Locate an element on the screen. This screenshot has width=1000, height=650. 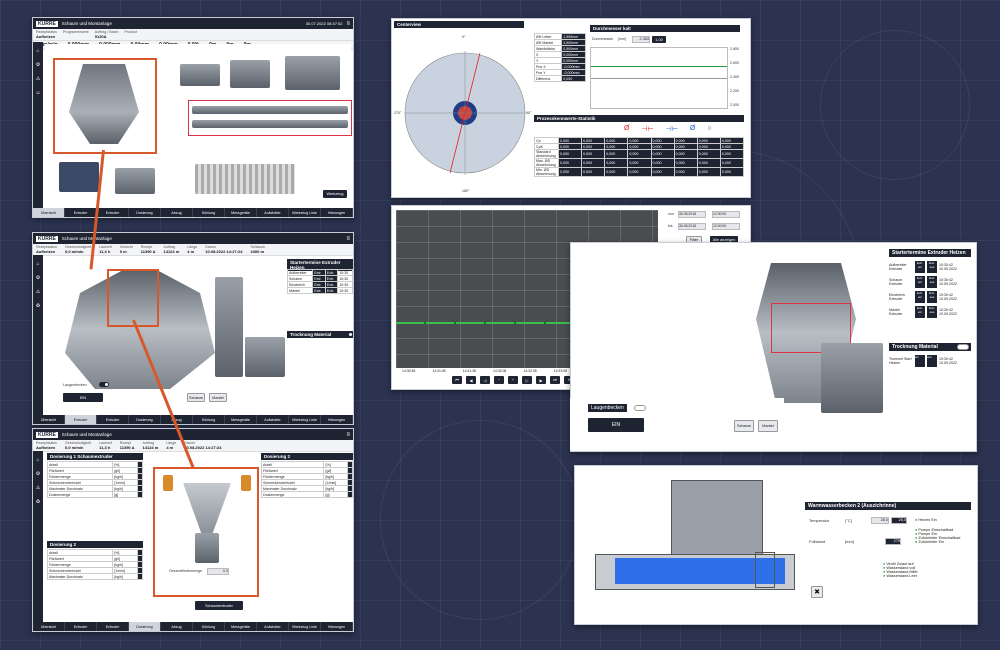
feeder is located at coordinates (135, 181).